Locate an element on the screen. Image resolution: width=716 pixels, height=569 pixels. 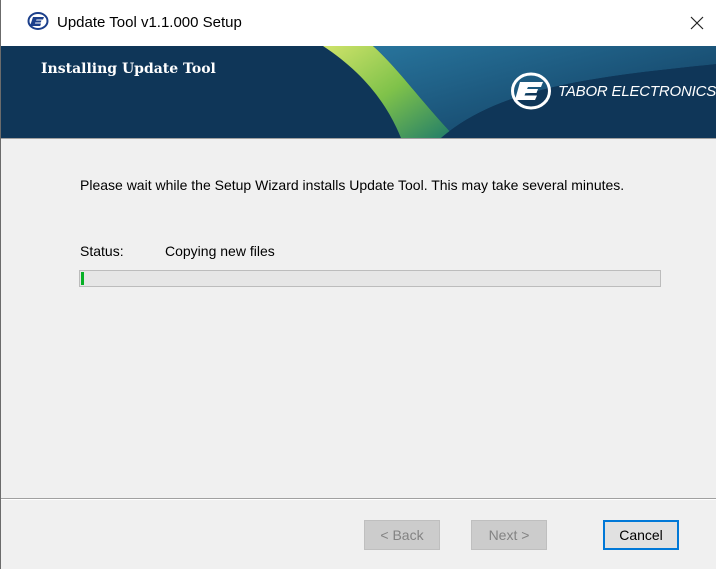
footer-divider-highlight is located at coordinates (358, 499).